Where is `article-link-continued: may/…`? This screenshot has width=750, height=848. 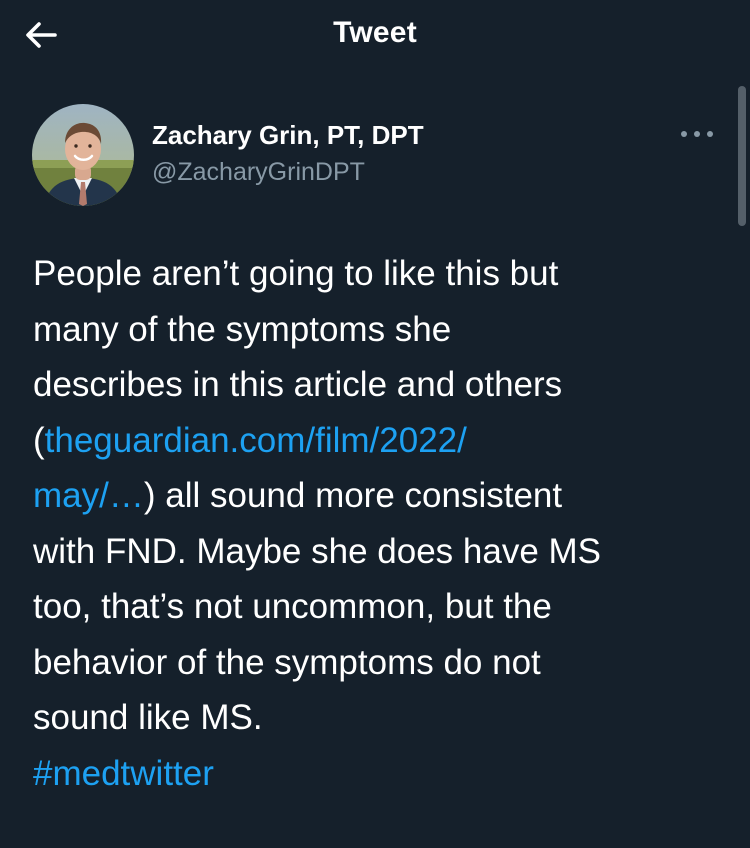 article-link-continued: may/… is located at coordinates (88, 495).